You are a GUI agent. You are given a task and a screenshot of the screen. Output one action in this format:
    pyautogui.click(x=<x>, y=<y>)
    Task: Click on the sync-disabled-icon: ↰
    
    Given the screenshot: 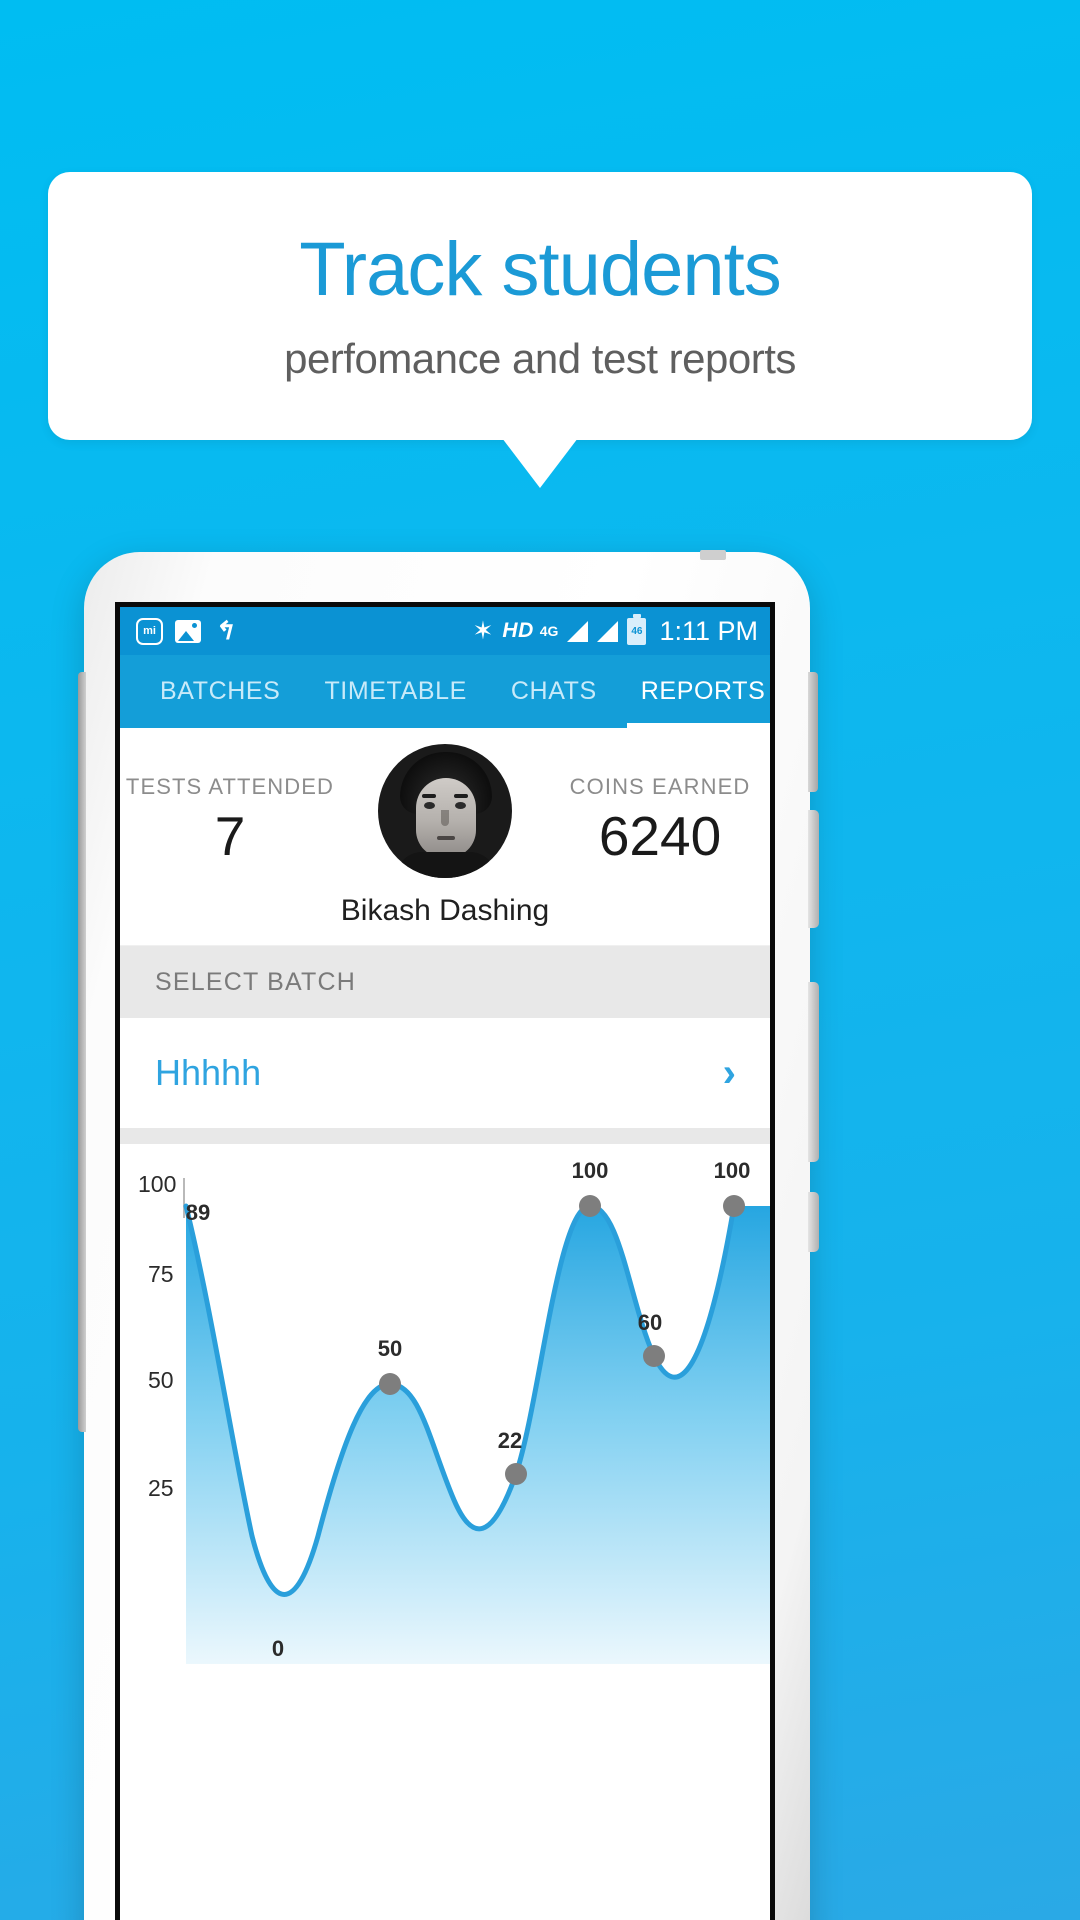 What is the action you would take?
    pyautogui.click(x=223, y=630)
    